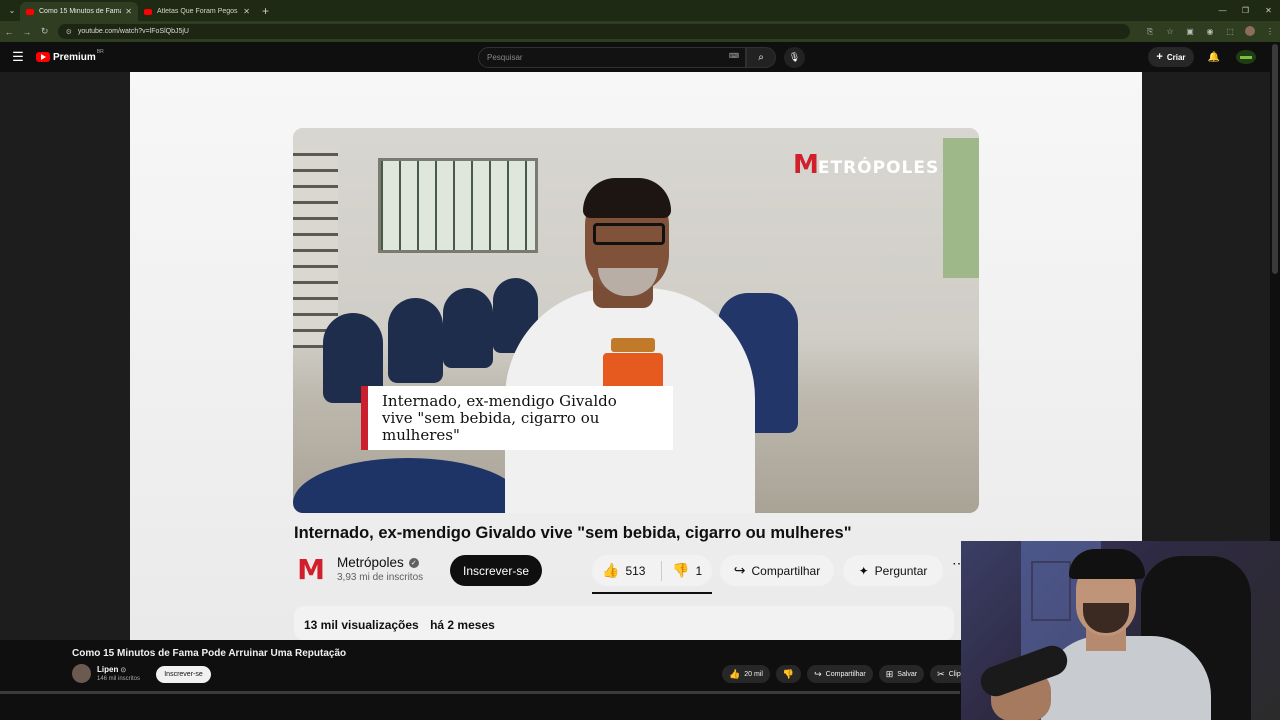 This screenshot has width=1280, height=720. I want to click on subscribe-button: Inscrever-se, so click(183, 674).